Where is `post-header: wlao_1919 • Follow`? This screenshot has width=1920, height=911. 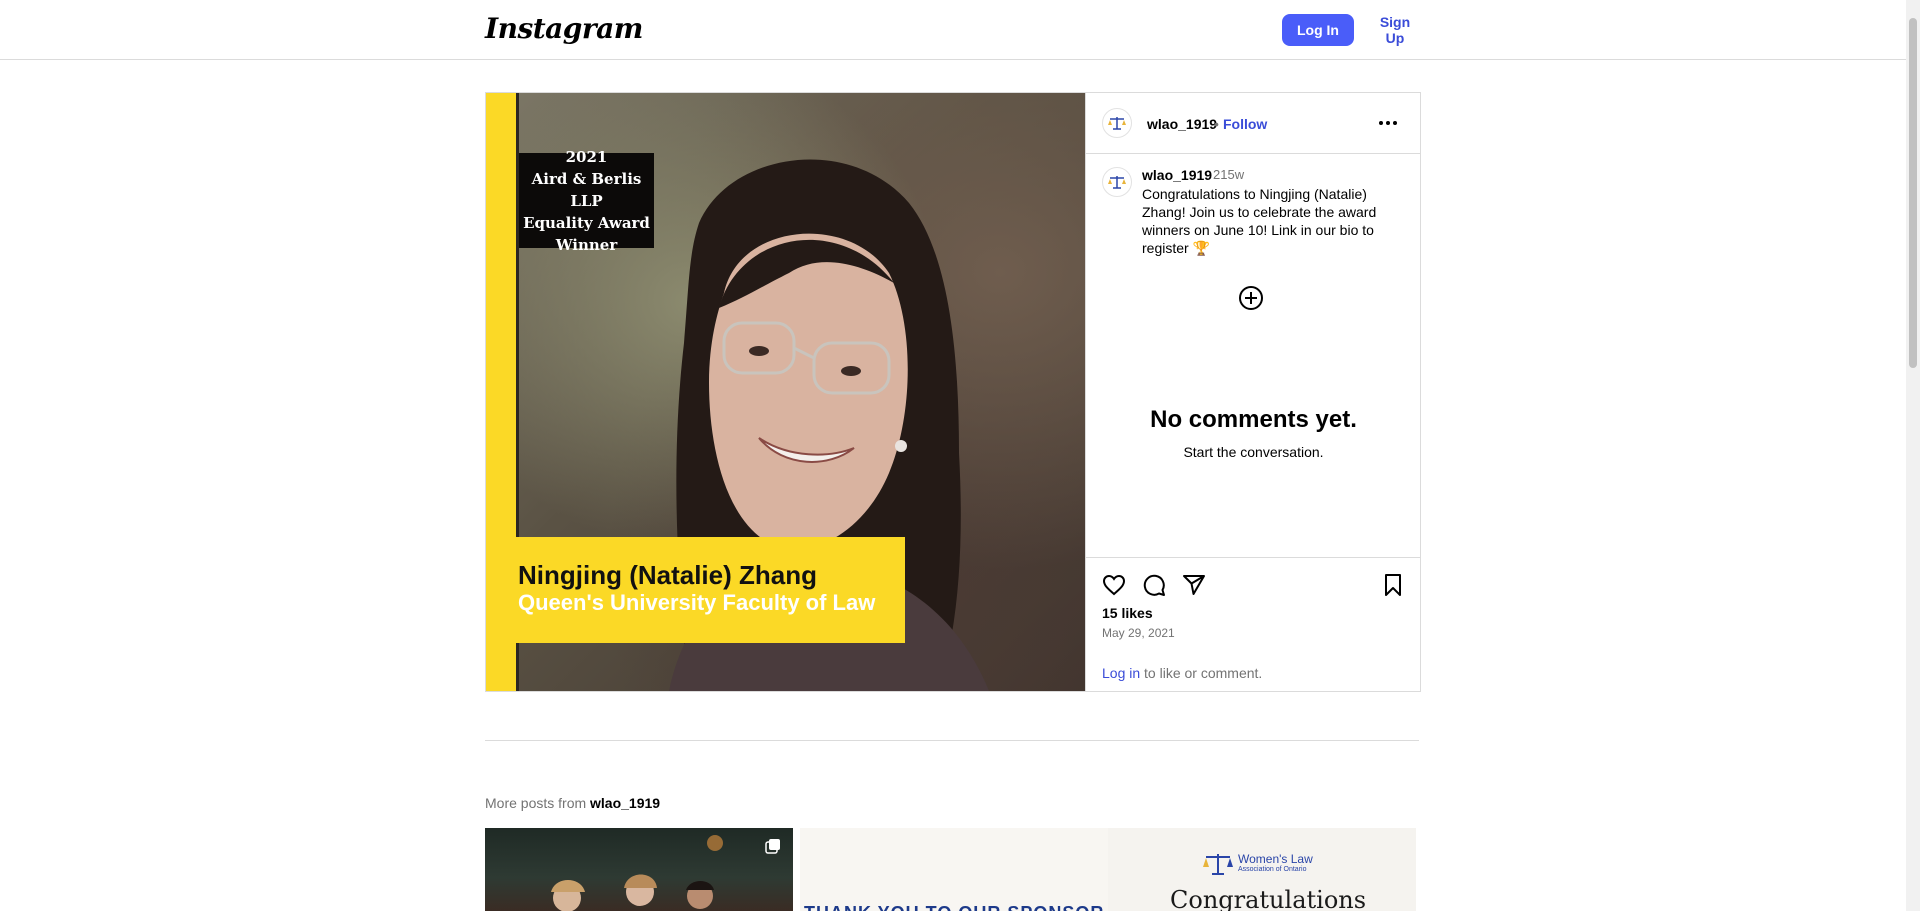
post-header: wlao_1919 • Follow is located at coordinates (1253, 123).